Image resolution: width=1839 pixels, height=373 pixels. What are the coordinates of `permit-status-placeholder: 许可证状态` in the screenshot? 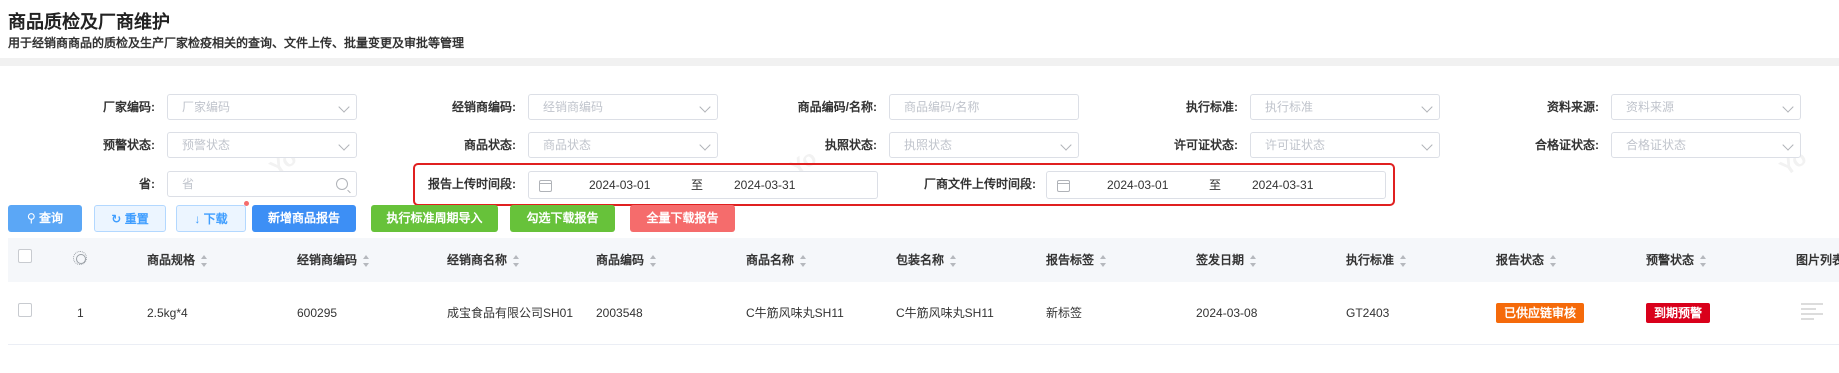 It's located at (1295, 145).